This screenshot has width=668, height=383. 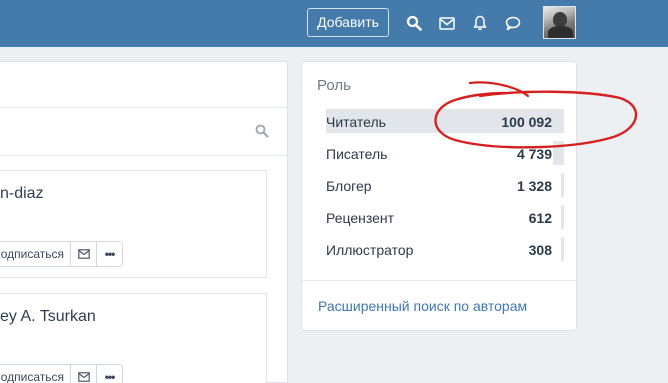 I want to click on bell-icon, so click(x=480, y=23).